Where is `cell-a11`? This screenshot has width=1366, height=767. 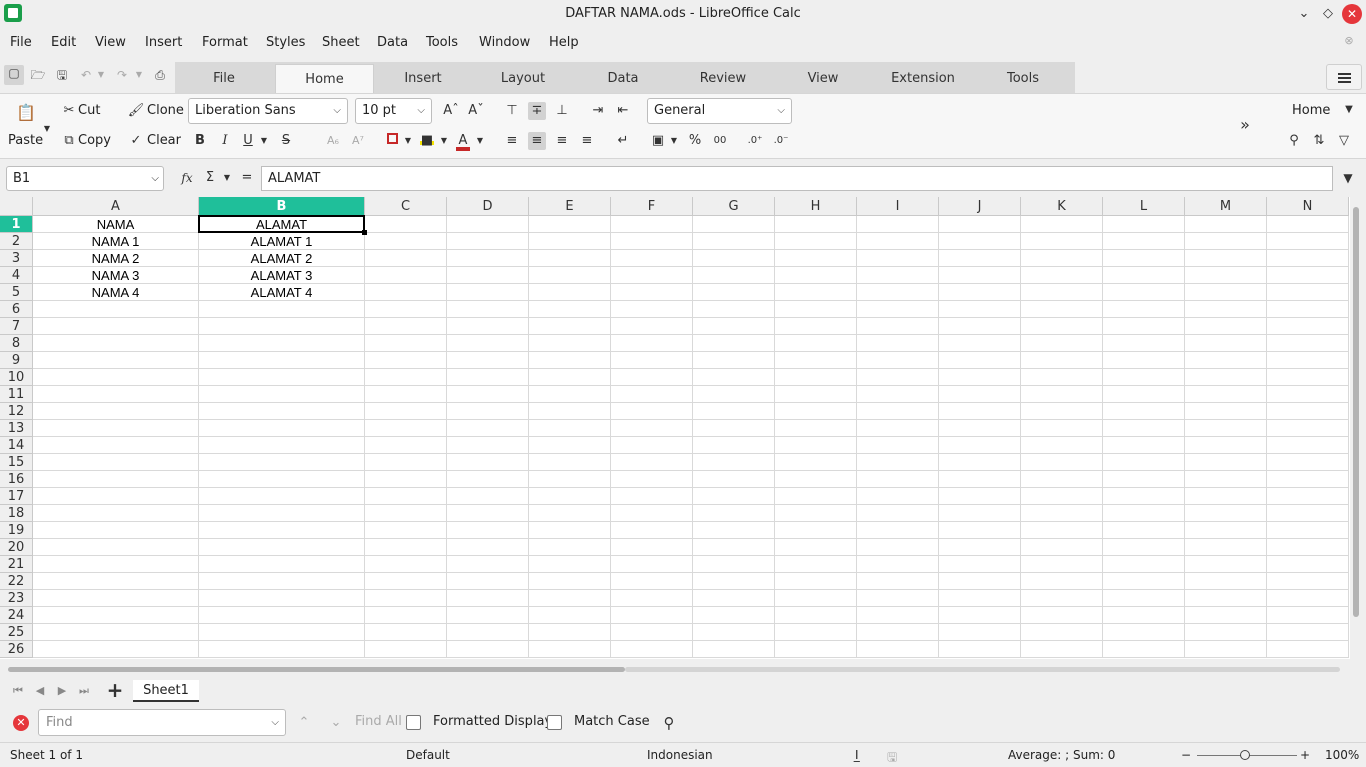
cell-a11 is located at coordinates (116, 394).